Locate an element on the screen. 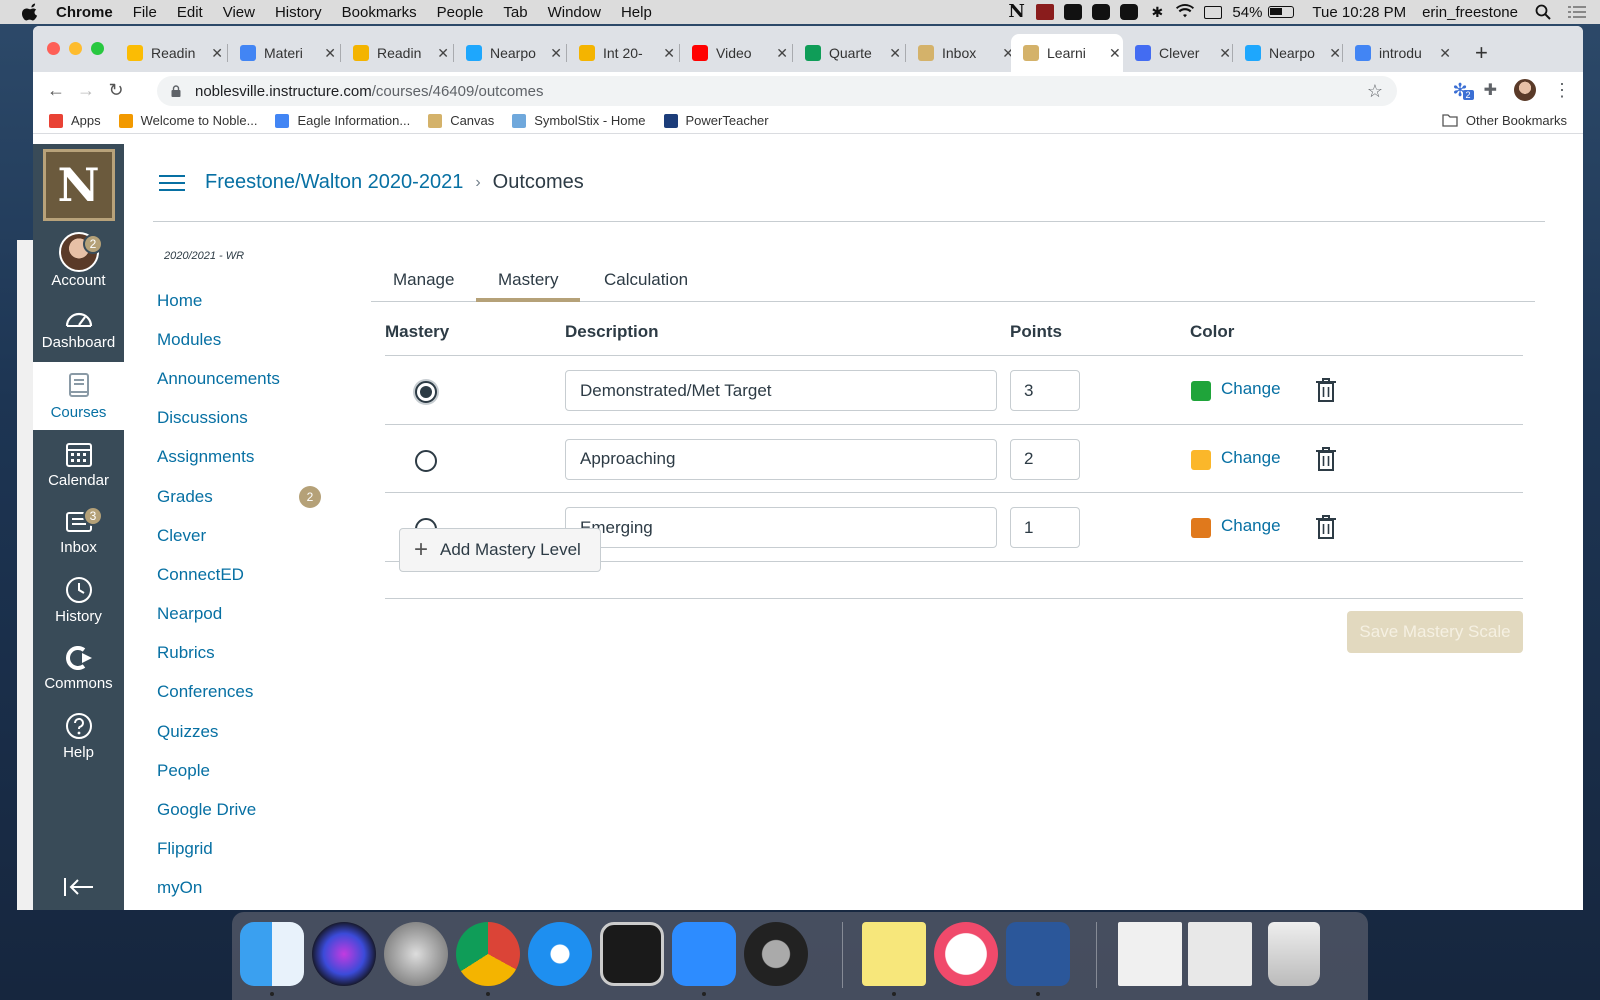 Image resolution: width=1600 pixels, height=1000 pixels. course-nav-rubrics: Rubrics is located at coordinates (242, 653).